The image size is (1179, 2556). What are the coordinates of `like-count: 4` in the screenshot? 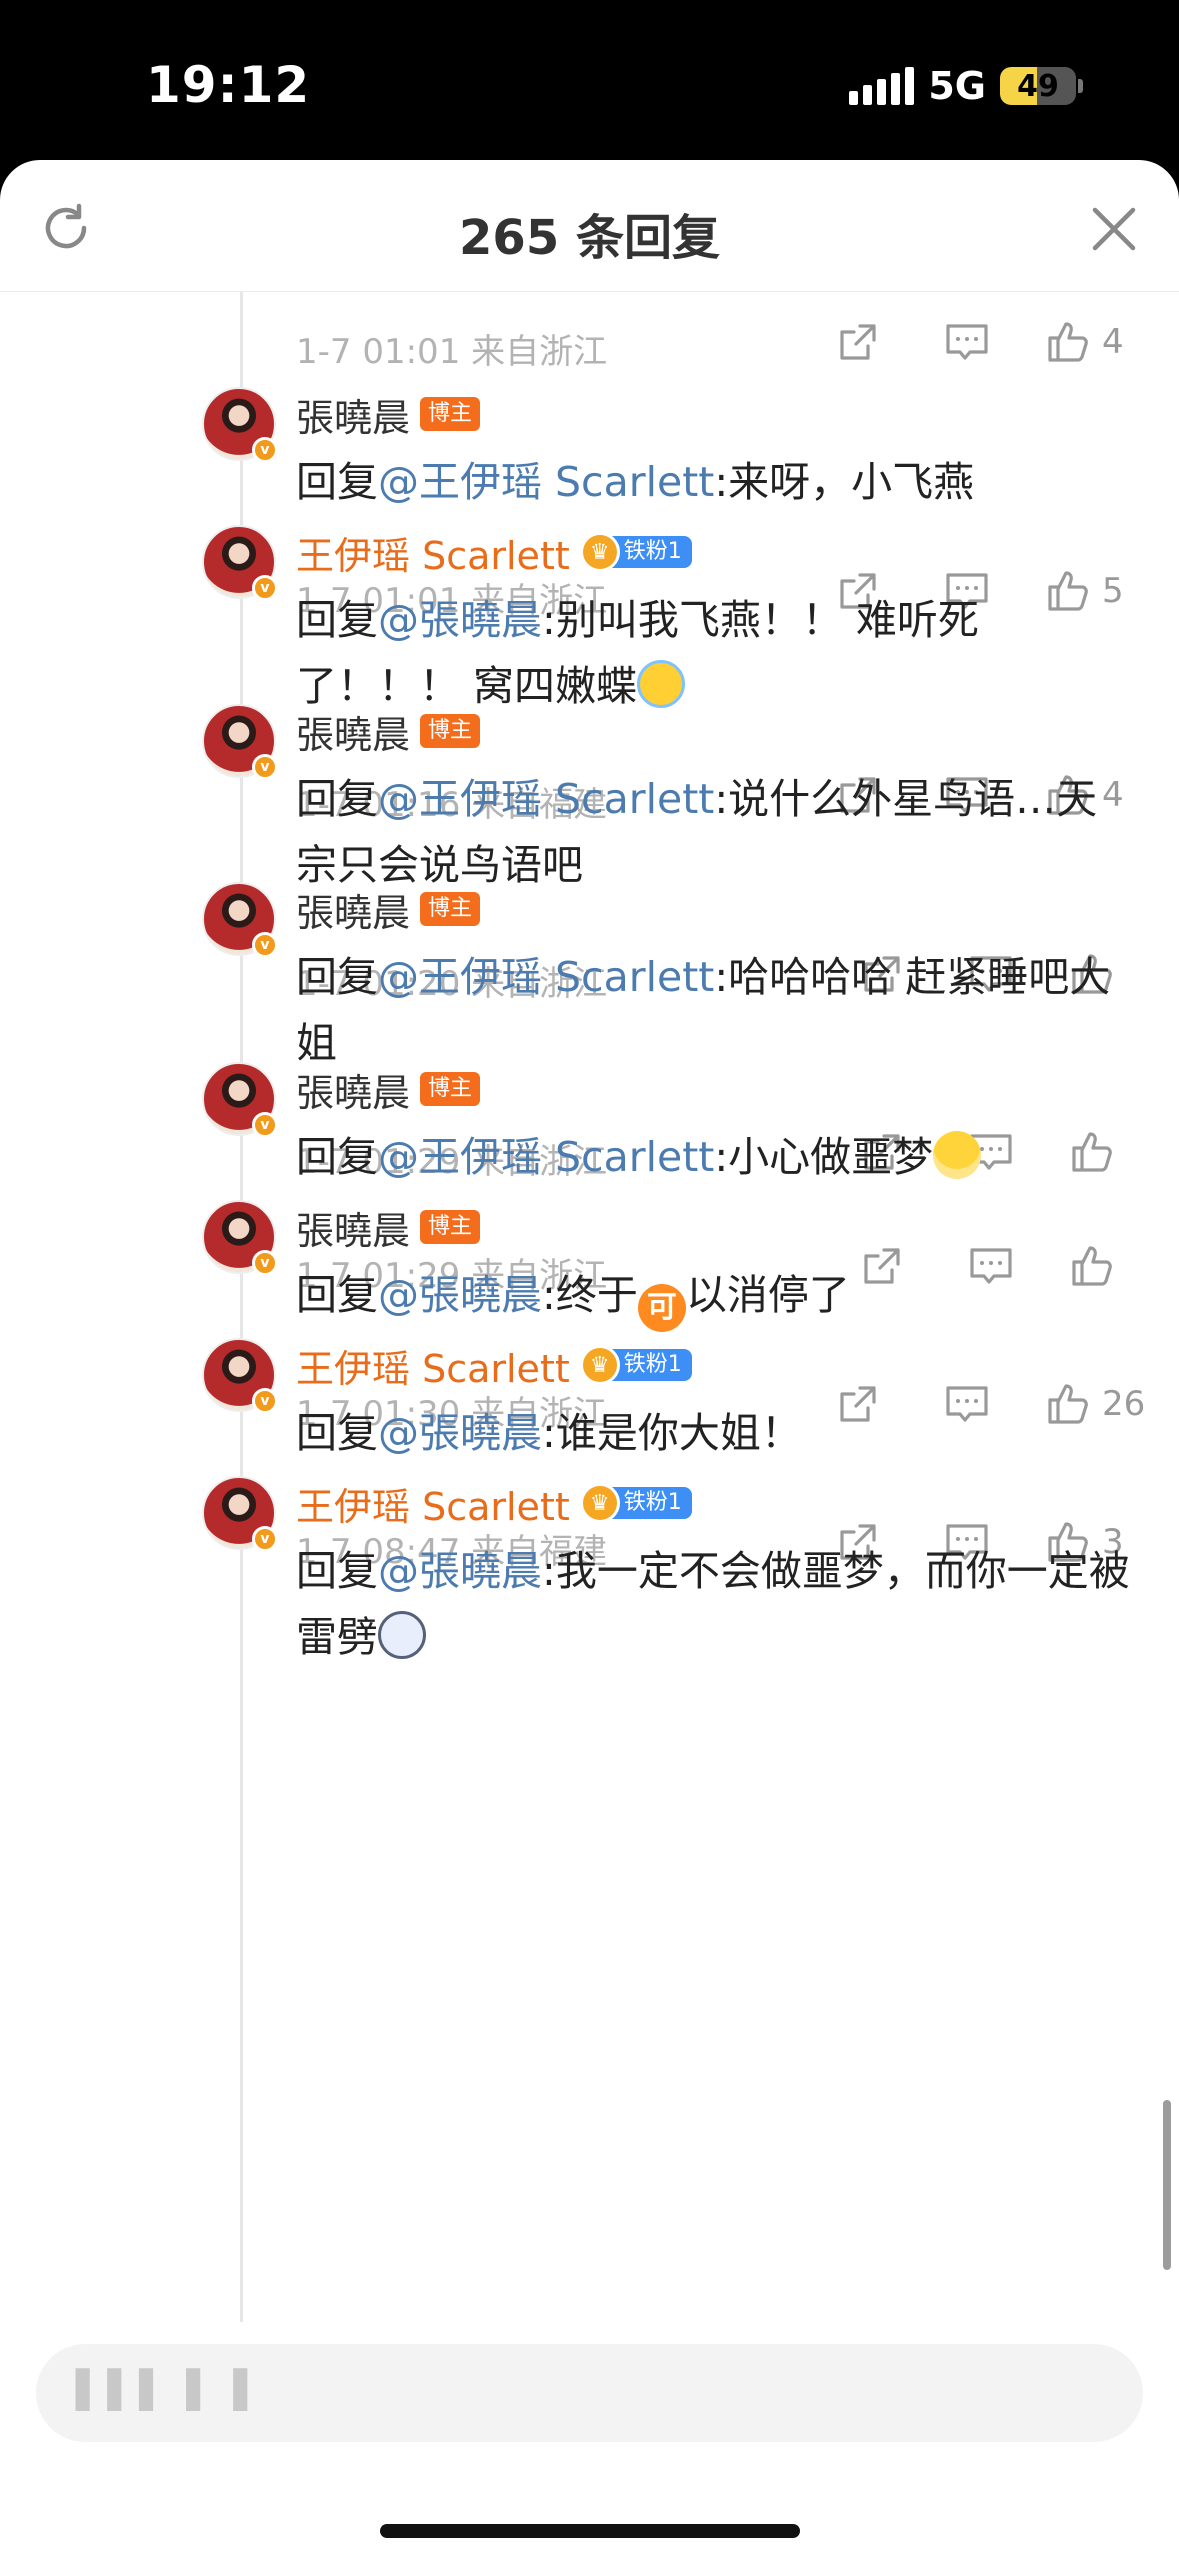 It's located at (1113, 342).